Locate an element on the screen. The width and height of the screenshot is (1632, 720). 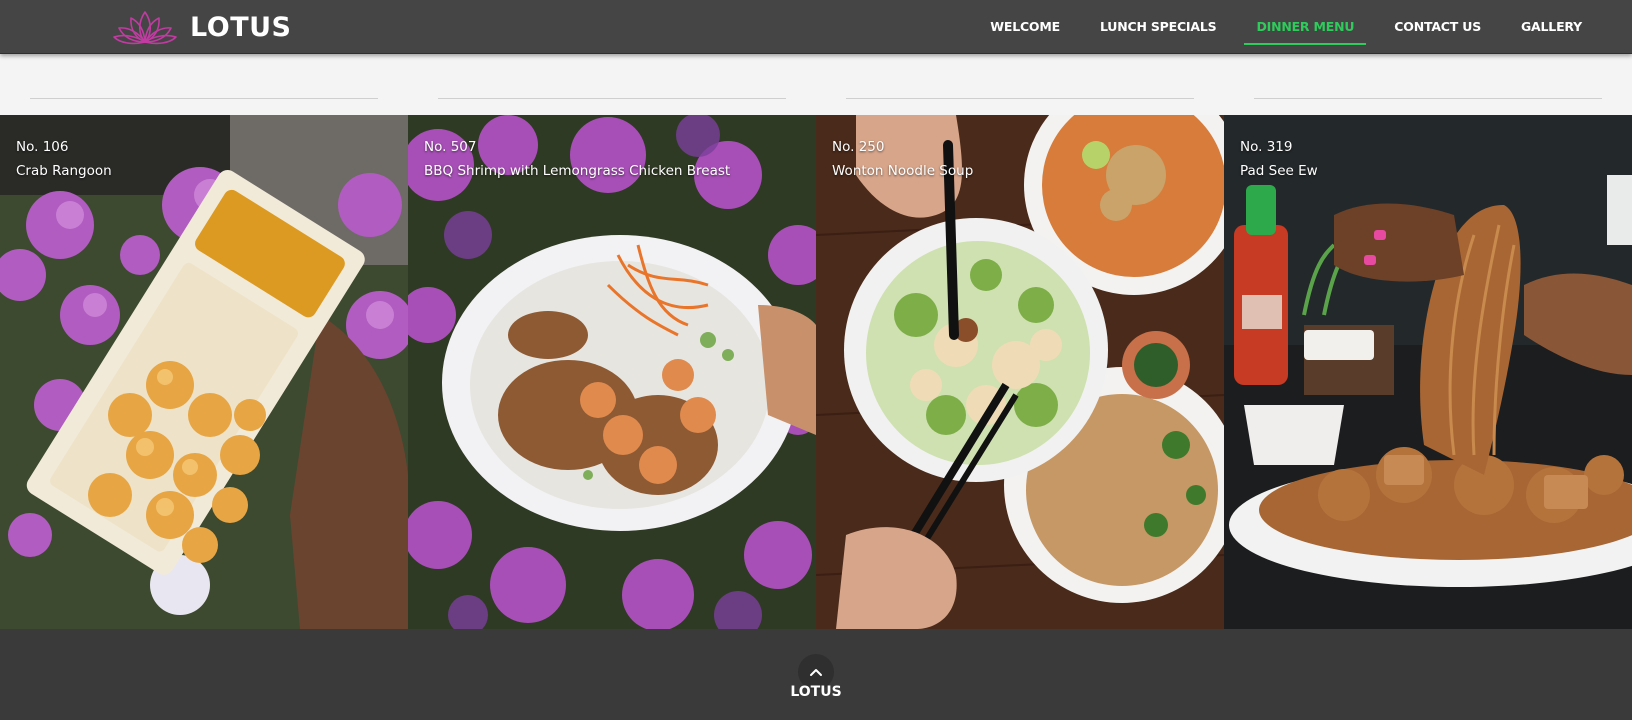
dish-number: No. 507 is located at coordinates (450, 147).